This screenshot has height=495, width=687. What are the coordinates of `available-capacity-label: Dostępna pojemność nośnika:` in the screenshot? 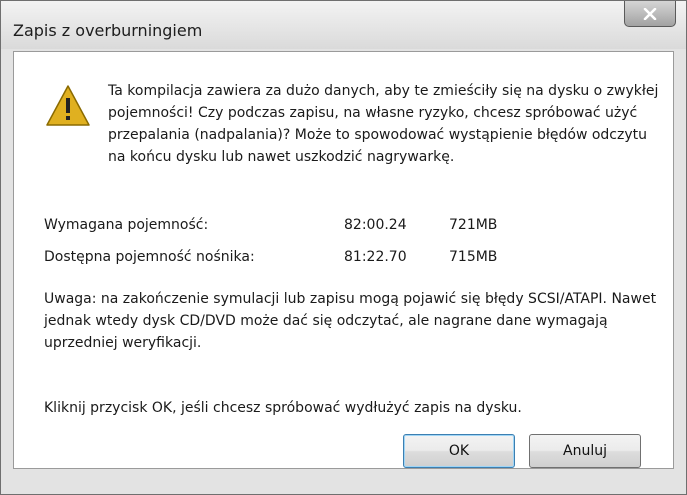 It's located at (149, 257).